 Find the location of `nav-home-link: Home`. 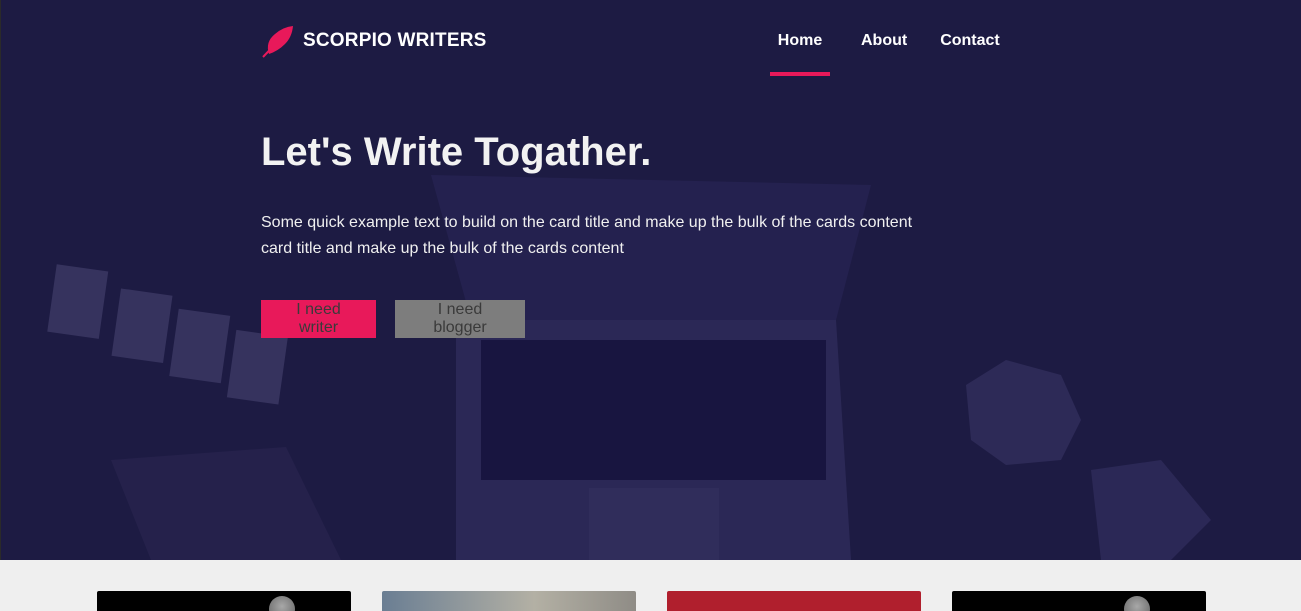

nav-home-link: Home is located at coordinates (800, 39).